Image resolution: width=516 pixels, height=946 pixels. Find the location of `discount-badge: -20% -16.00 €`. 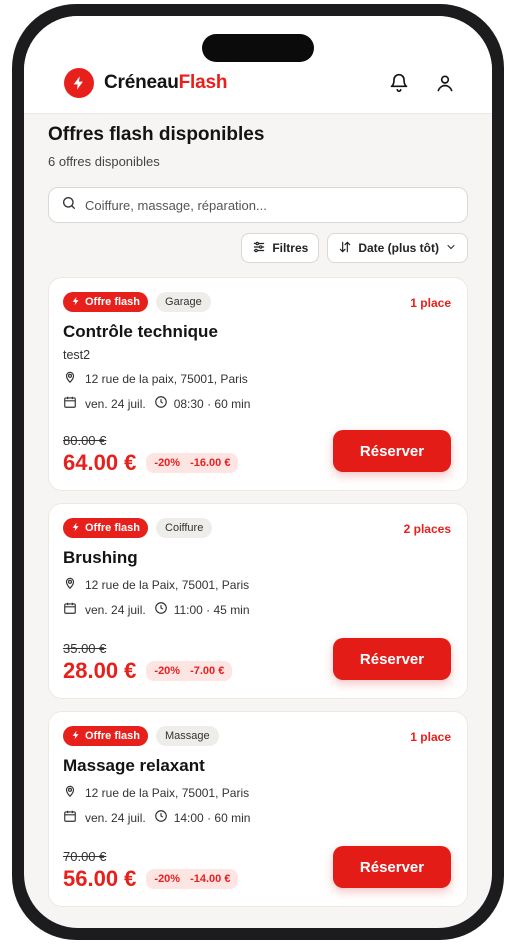

discount-badge: -20% -16.00 € is located at coordinates (192, 463).